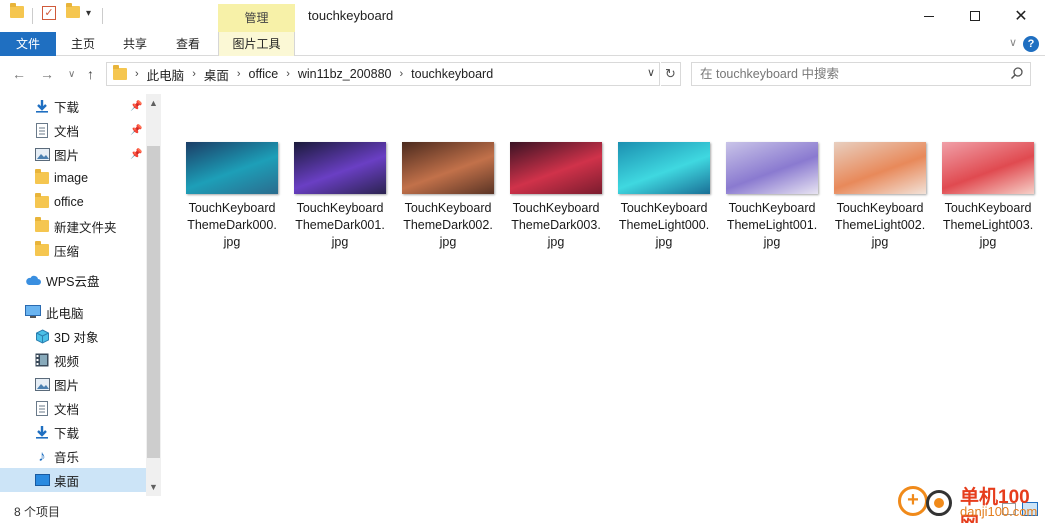  I want to click on breadcrumb-win11bz: win11bz_200880, so click(345, 74).